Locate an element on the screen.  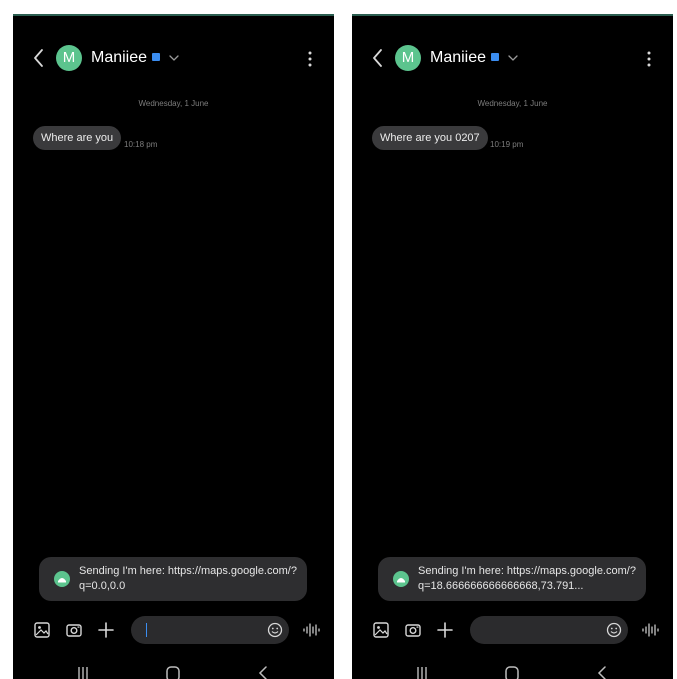
message-bubble: Where are you is located at coordinates (77, 138).